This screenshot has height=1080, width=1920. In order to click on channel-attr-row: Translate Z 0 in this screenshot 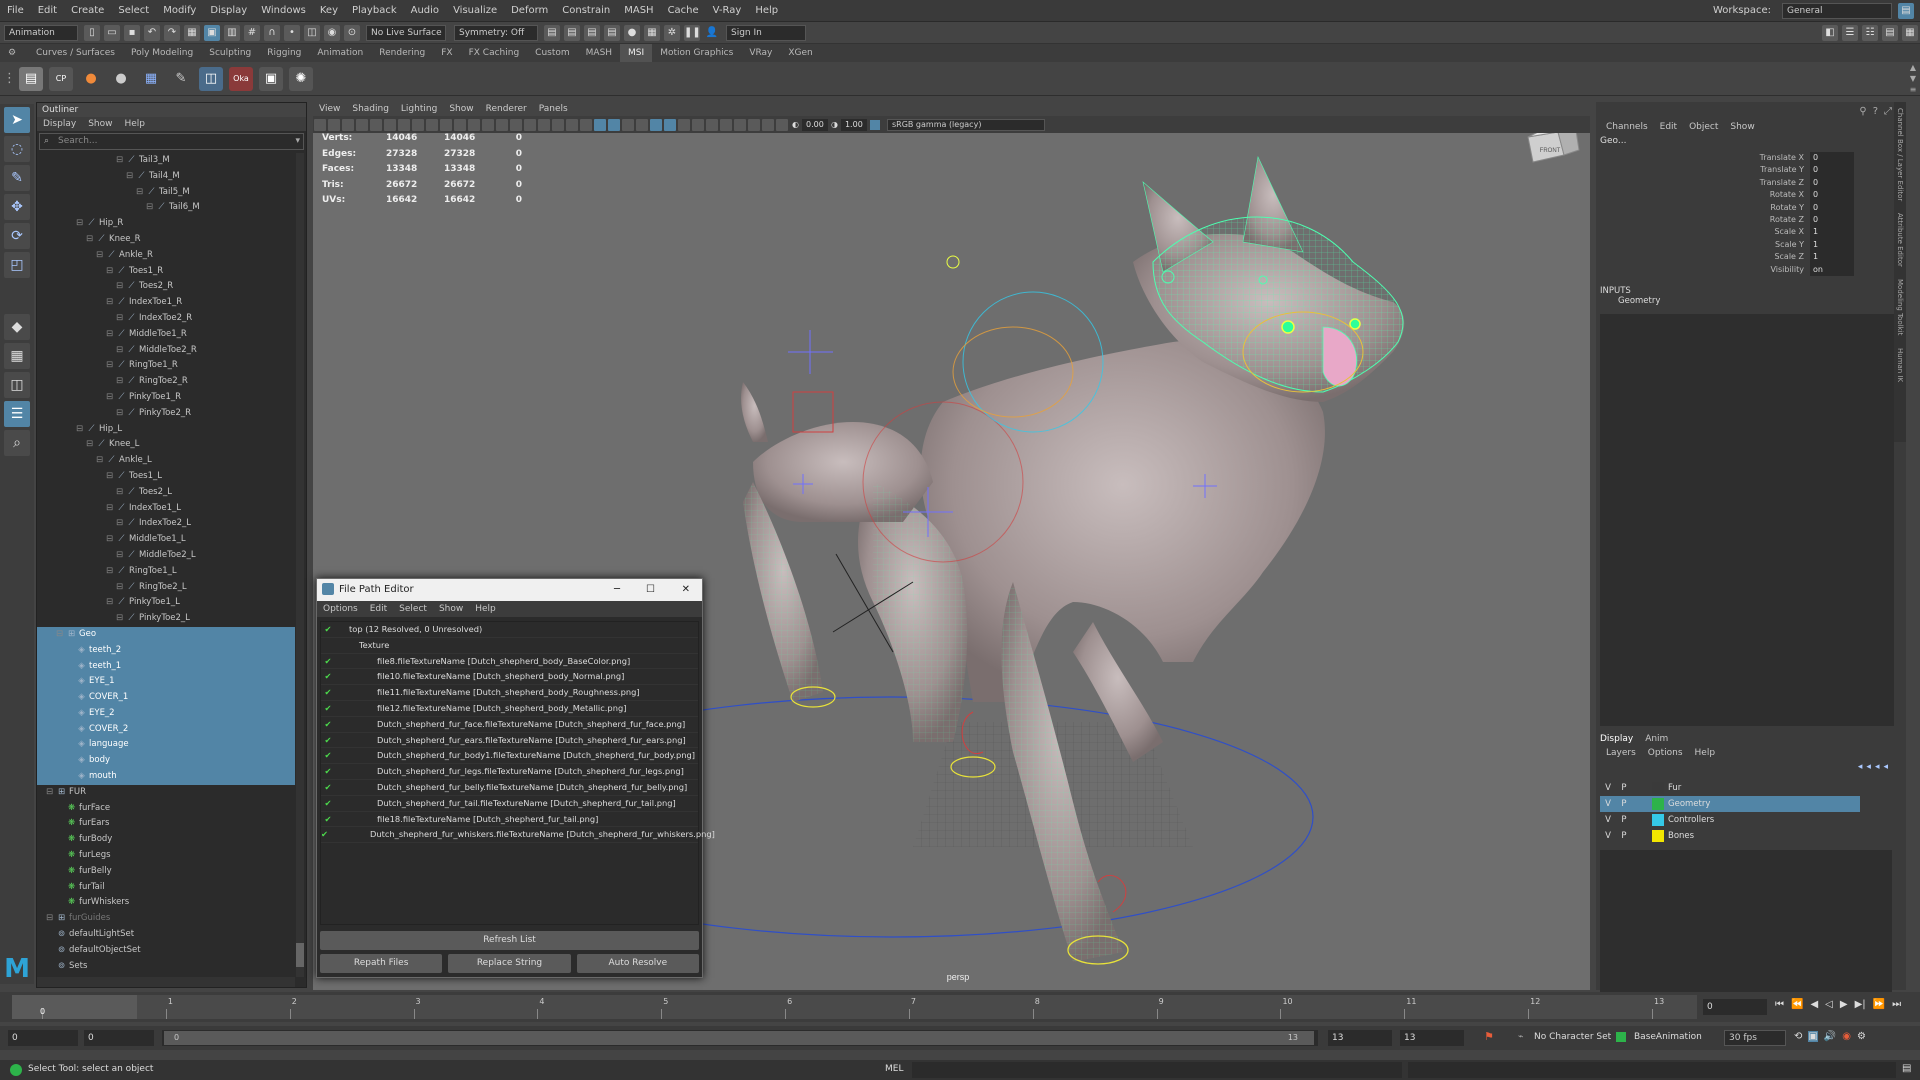, I will do `click(1725, 183)`.